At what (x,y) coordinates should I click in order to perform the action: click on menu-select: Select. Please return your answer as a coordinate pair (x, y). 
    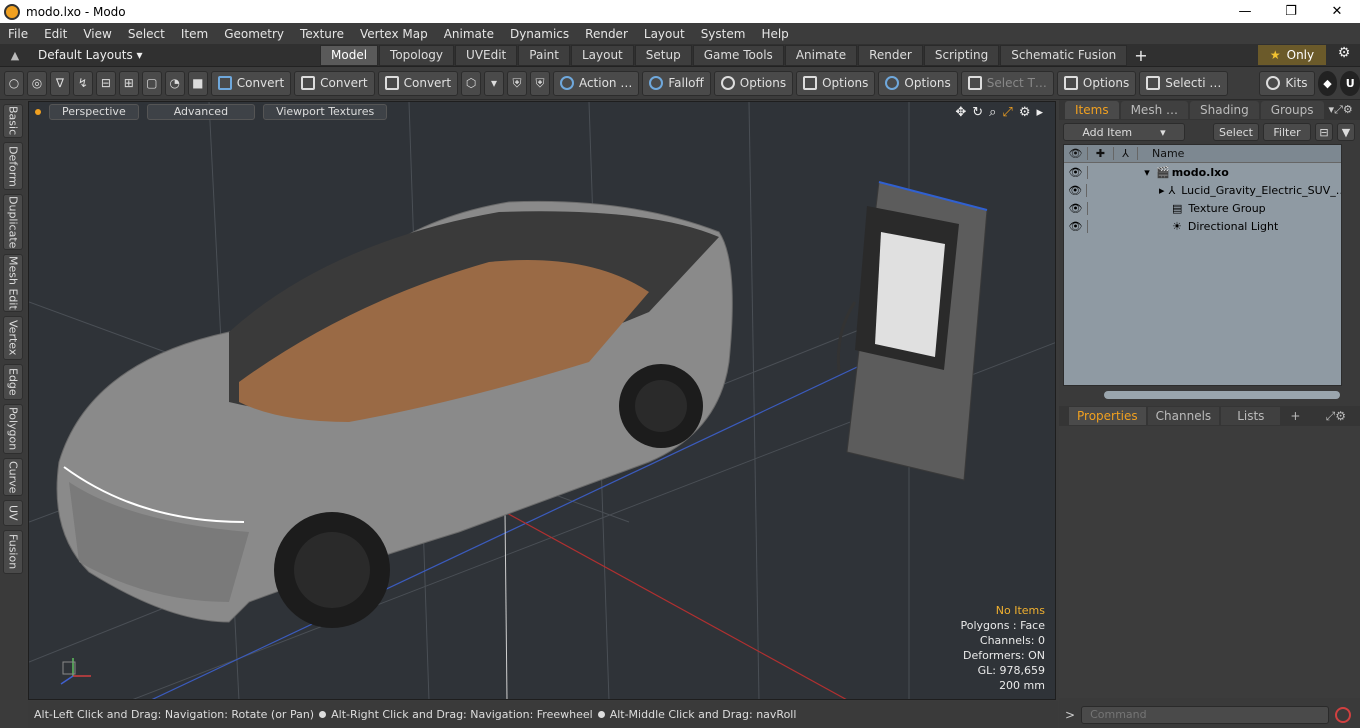
    Looking at the image, I should click on (146, 34).